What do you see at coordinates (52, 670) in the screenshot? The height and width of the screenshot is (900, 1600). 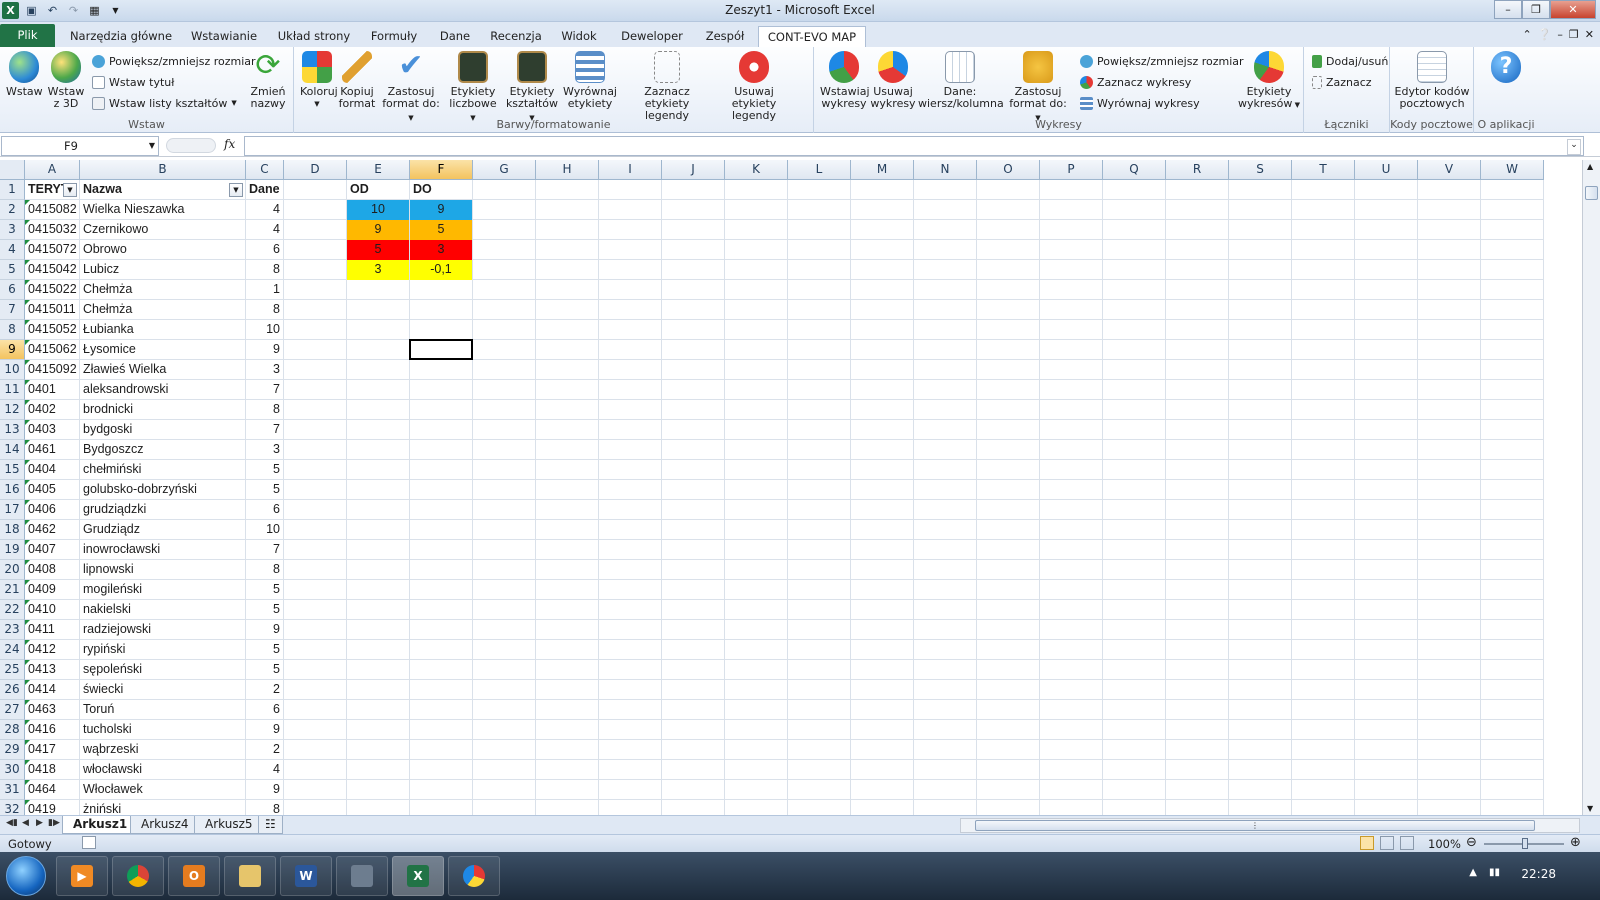 I see `cell-teryt: 0413` at bounding box center [52, 670].